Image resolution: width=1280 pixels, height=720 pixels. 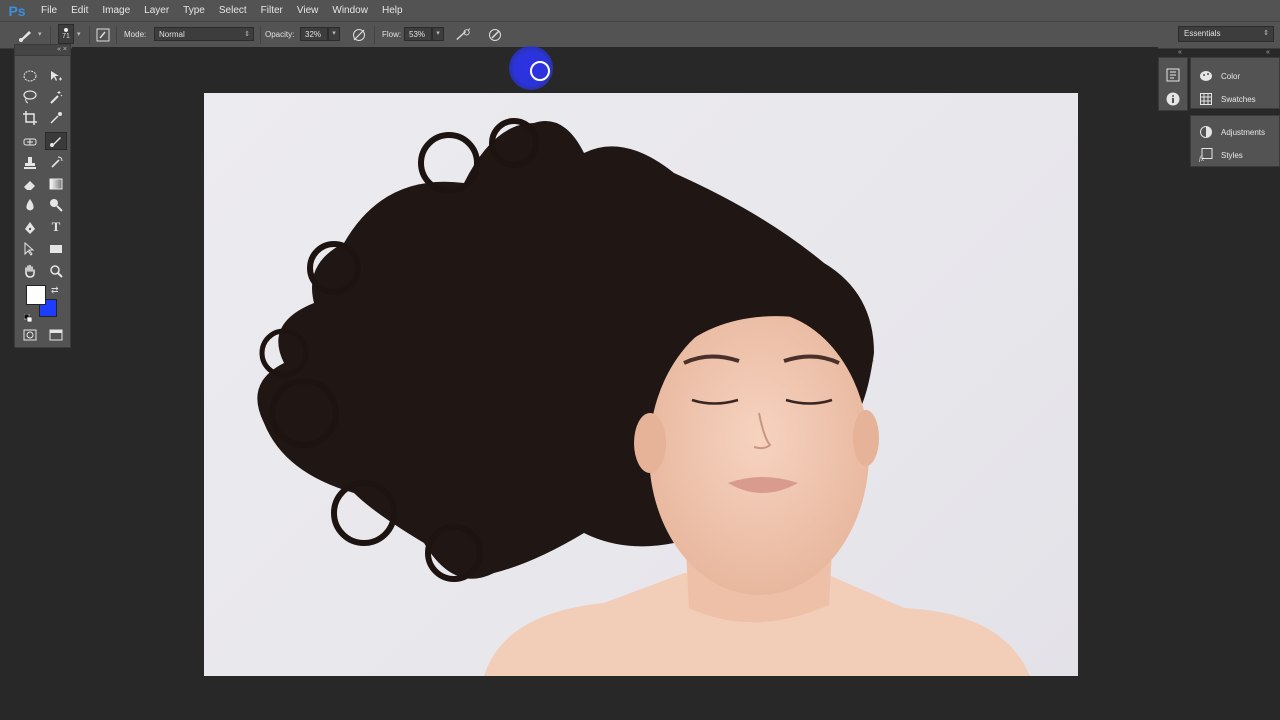 What do you see at coordinates (30, 205) in the screenshot?
I see `blur-tool-icon` at bounding box center [30, 205].